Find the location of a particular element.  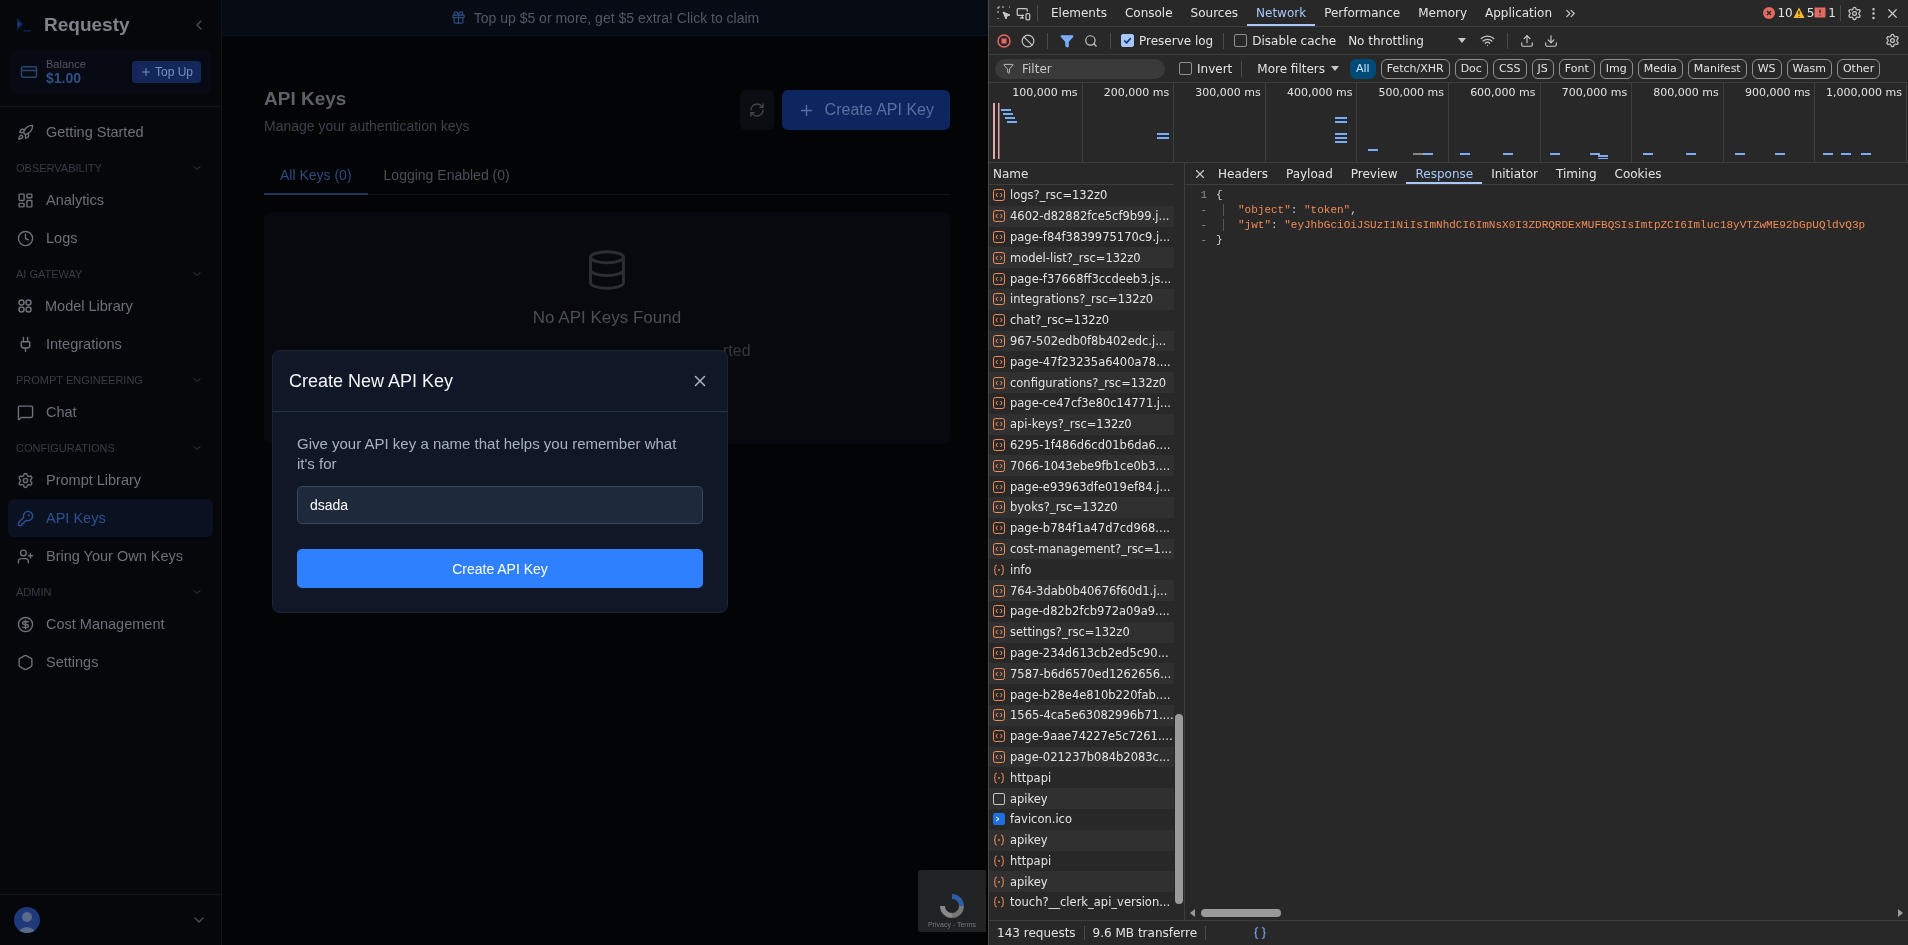

nav-item: Chat is located at coordinates (110, 412).